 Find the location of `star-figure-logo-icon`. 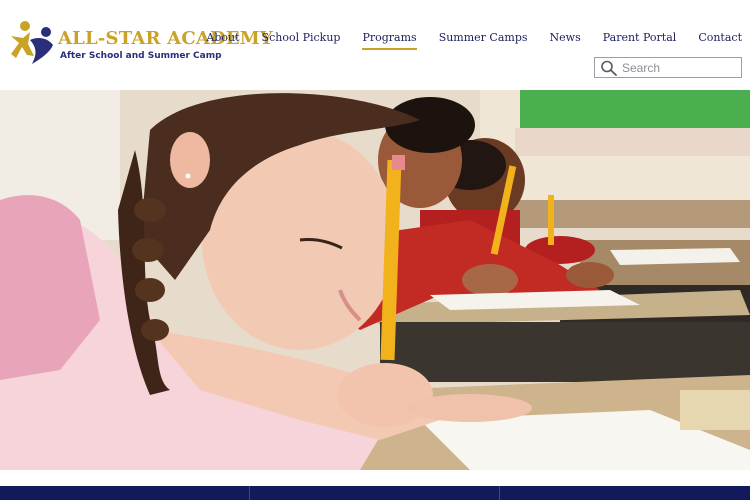

star-figure-logo-icon is located at coordinates (32, 42).